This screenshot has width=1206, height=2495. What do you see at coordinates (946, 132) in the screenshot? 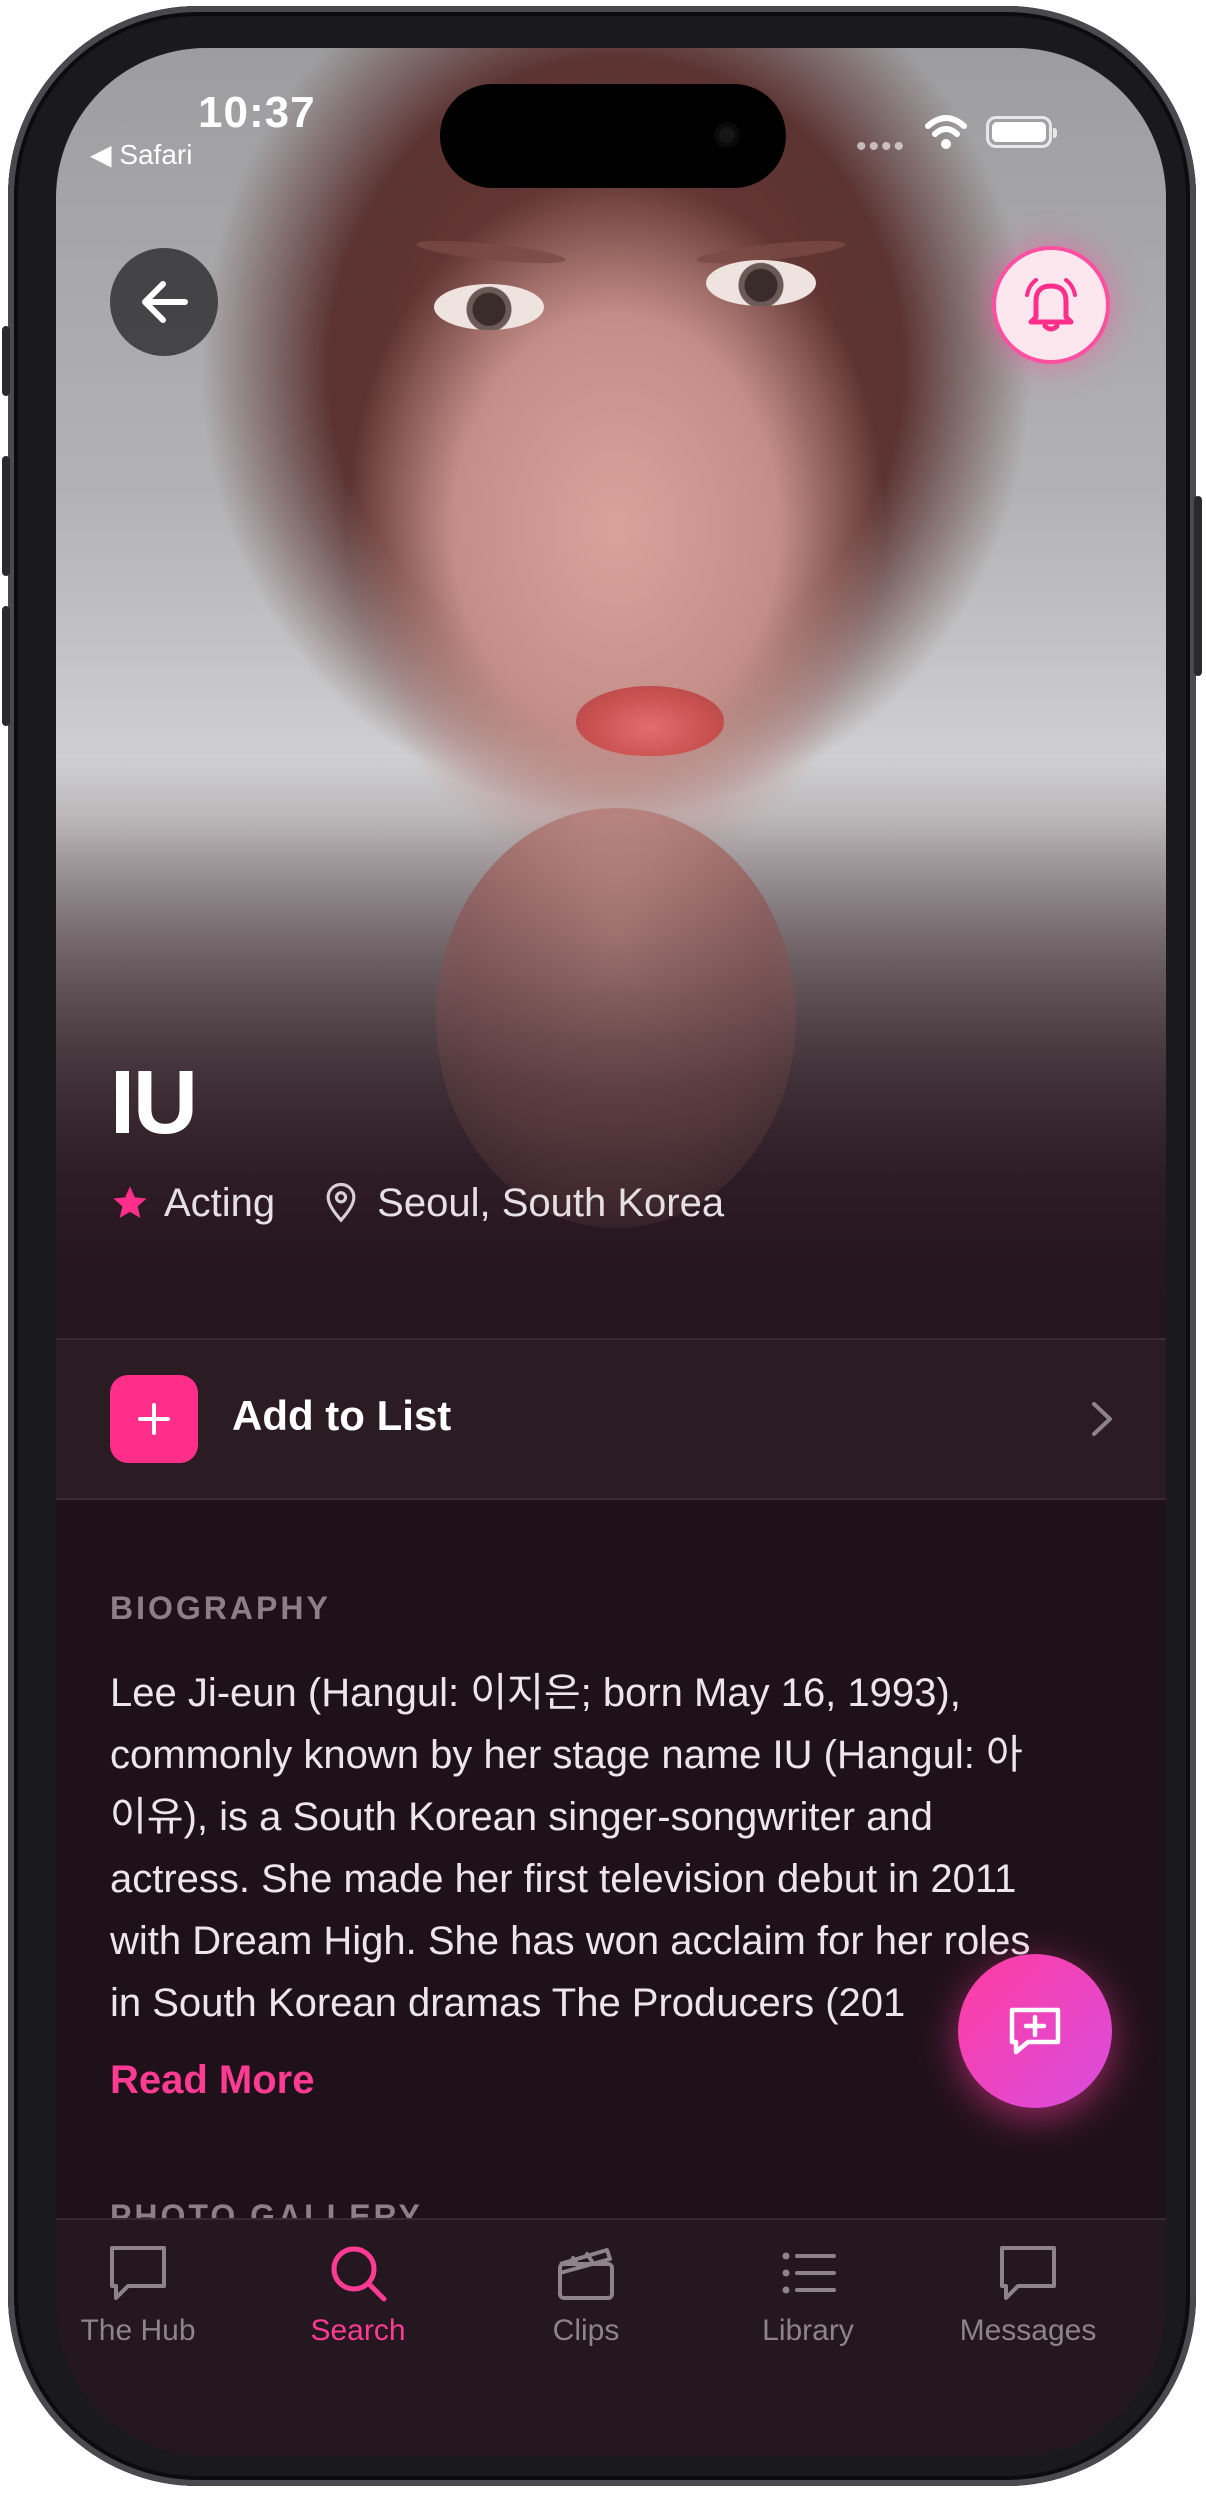
I see `wifi-icon` at bounding box center [946, 132].